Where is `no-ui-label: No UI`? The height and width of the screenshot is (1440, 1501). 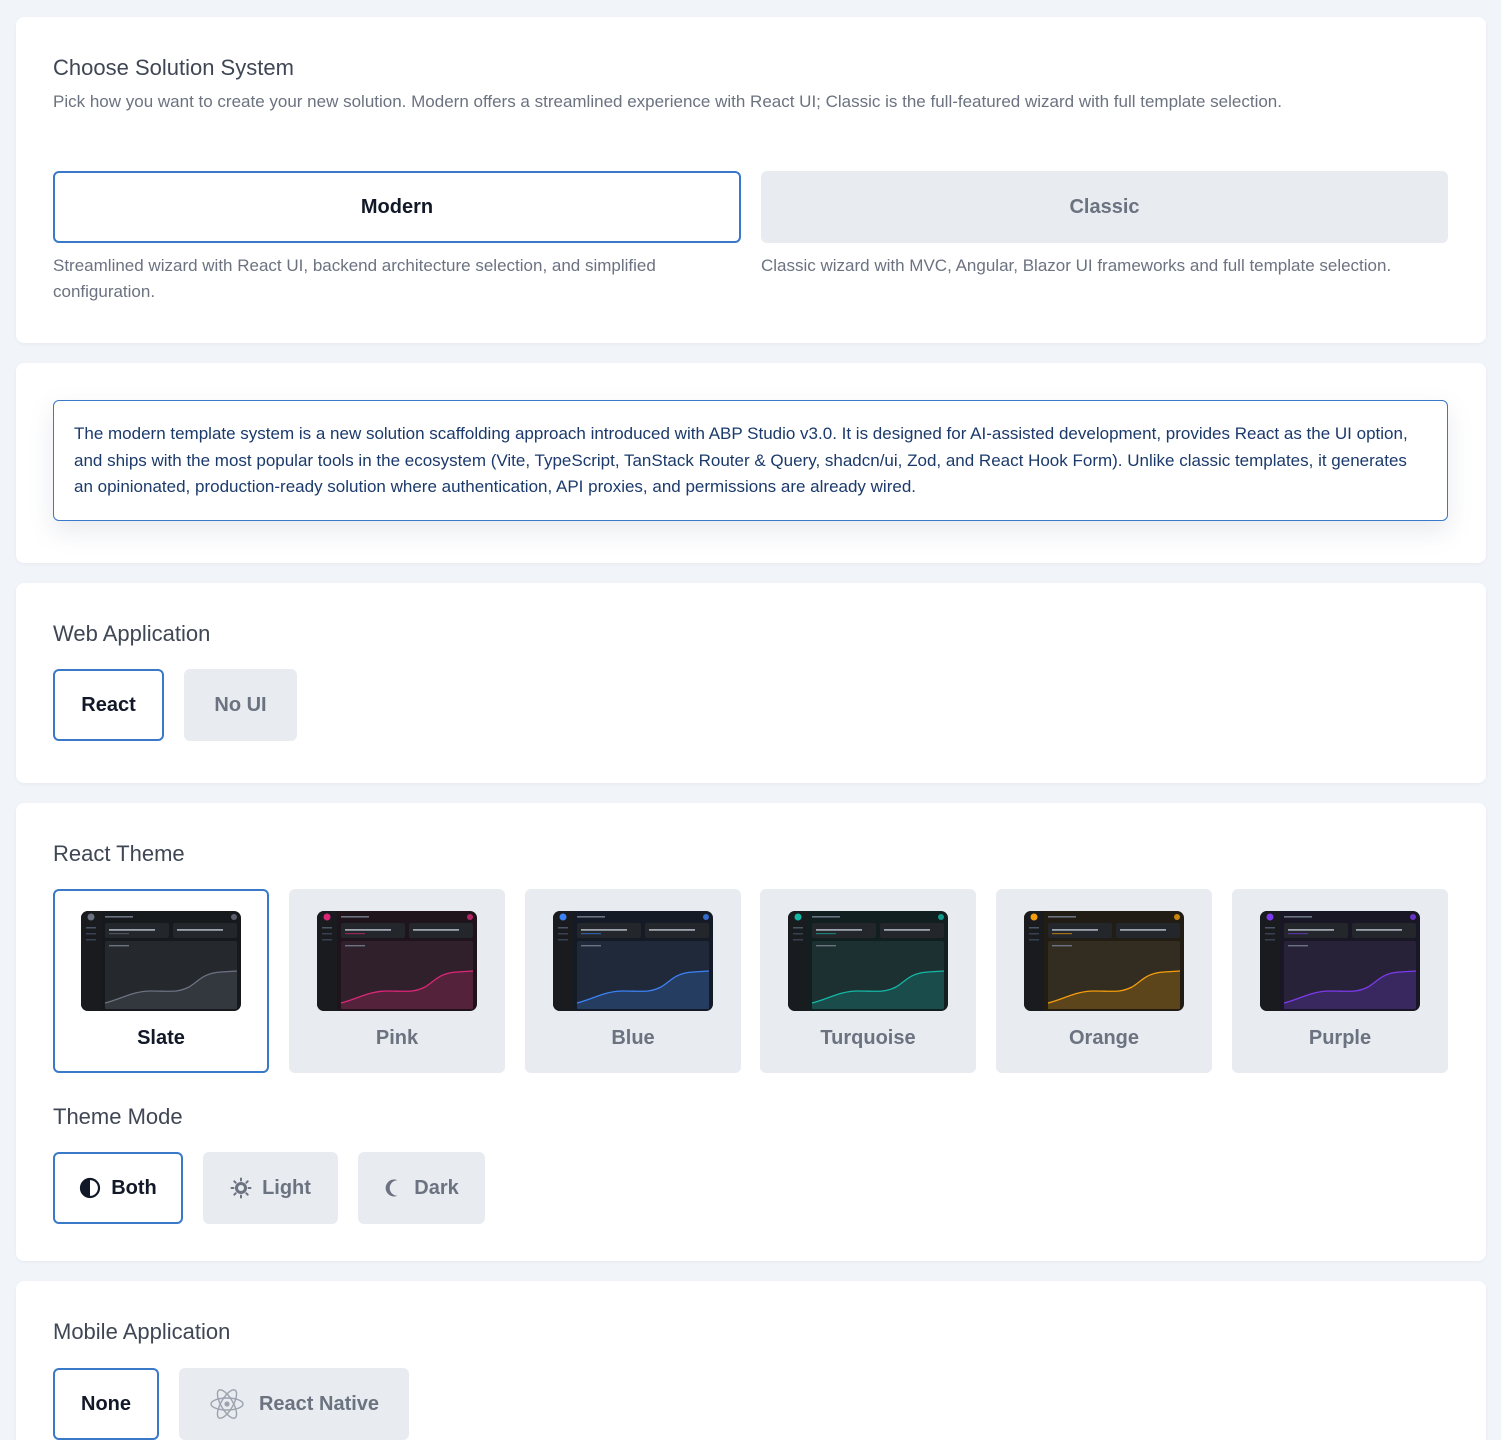 no-ui-label: No UI is located at coordinates (240, 704).